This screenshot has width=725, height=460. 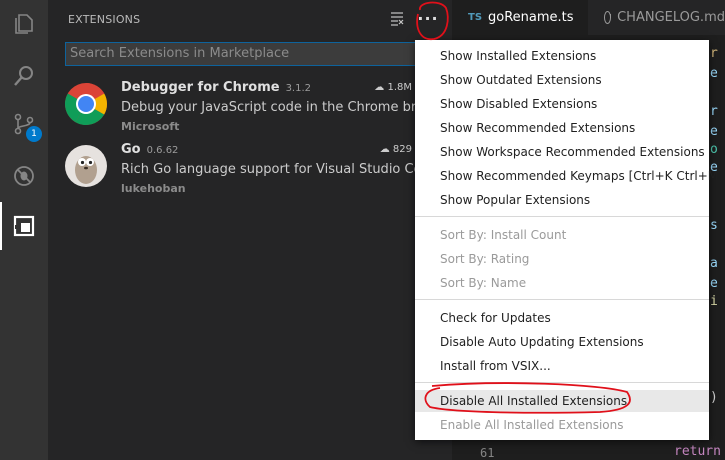 I want to click on search-icon, so click(x=24, y=76).